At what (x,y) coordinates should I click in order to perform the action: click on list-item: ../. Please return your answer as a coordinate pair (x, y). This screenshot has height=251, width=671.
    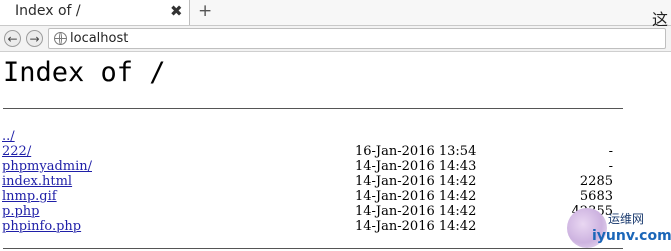
    Looking at the image, I should click on (312, 136).